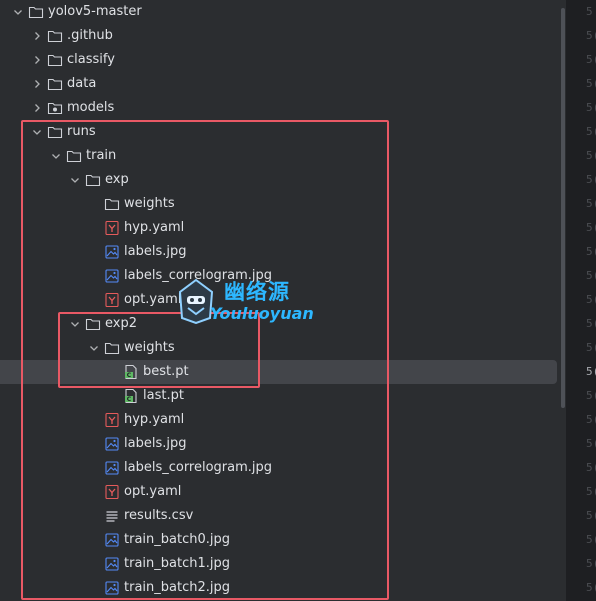 The height and width of the screenshot is (601, 596). Describe the element at coordinates (198, 275) in the screenshot. I see `tree-item-label: labels_correlogram.jpg` at that location.